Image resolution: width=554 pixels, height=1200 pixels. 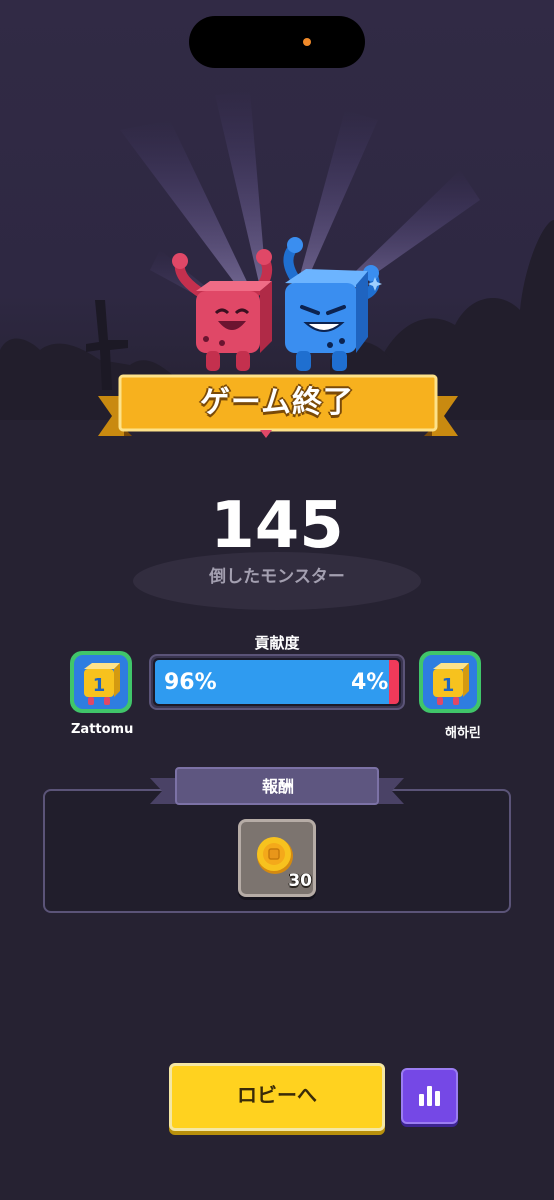 I want to click on camera-notch, so click(x=277, y=42).